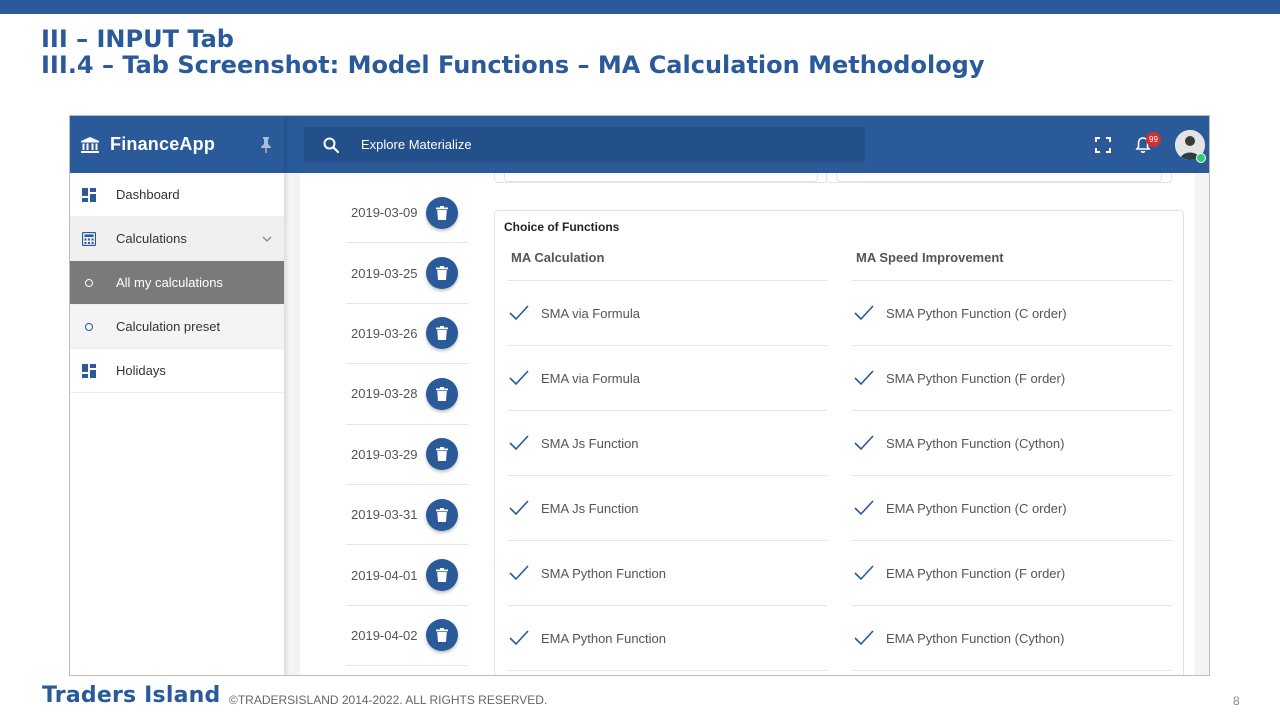 The height and width of the screenshot is (720, 1280). Describe the element at coordinates (640, 7) in the screenshot. I see `slide-top-bar` at that location.